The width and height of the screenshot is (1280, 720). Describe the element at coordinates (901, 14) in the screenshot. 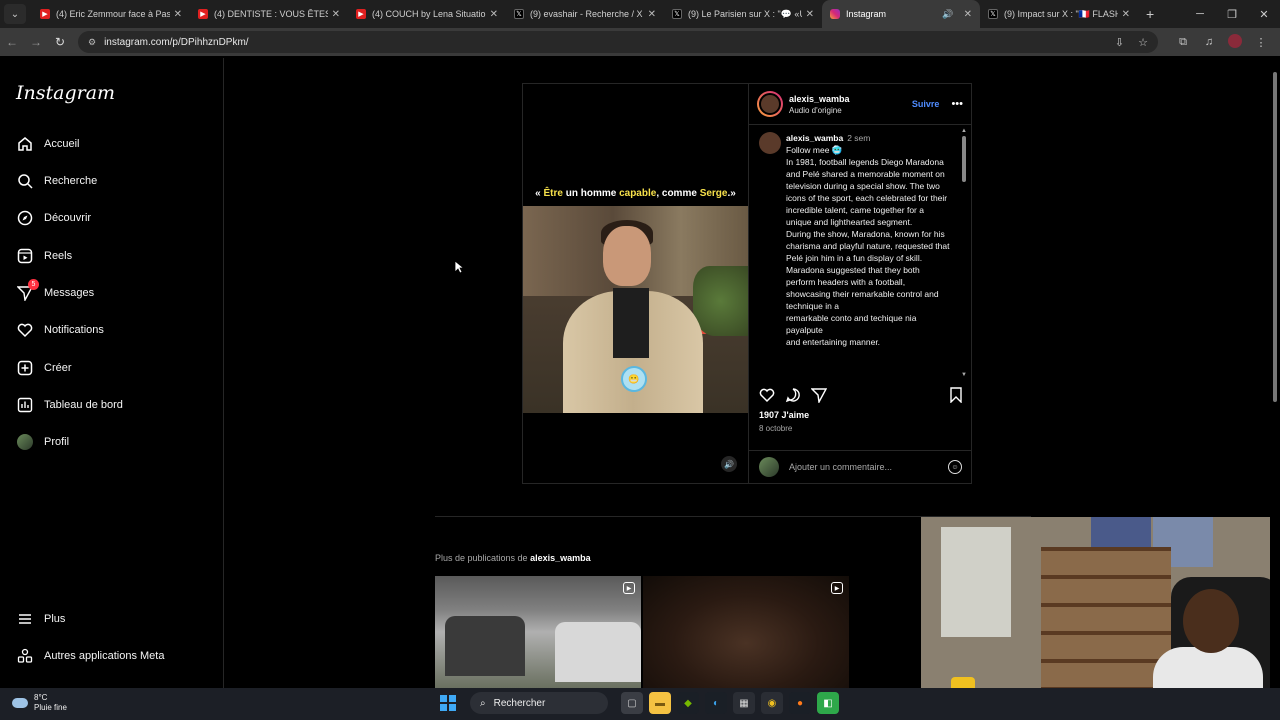

I see `browser-tab-active: Instagram 🔊 ✕` at that location.